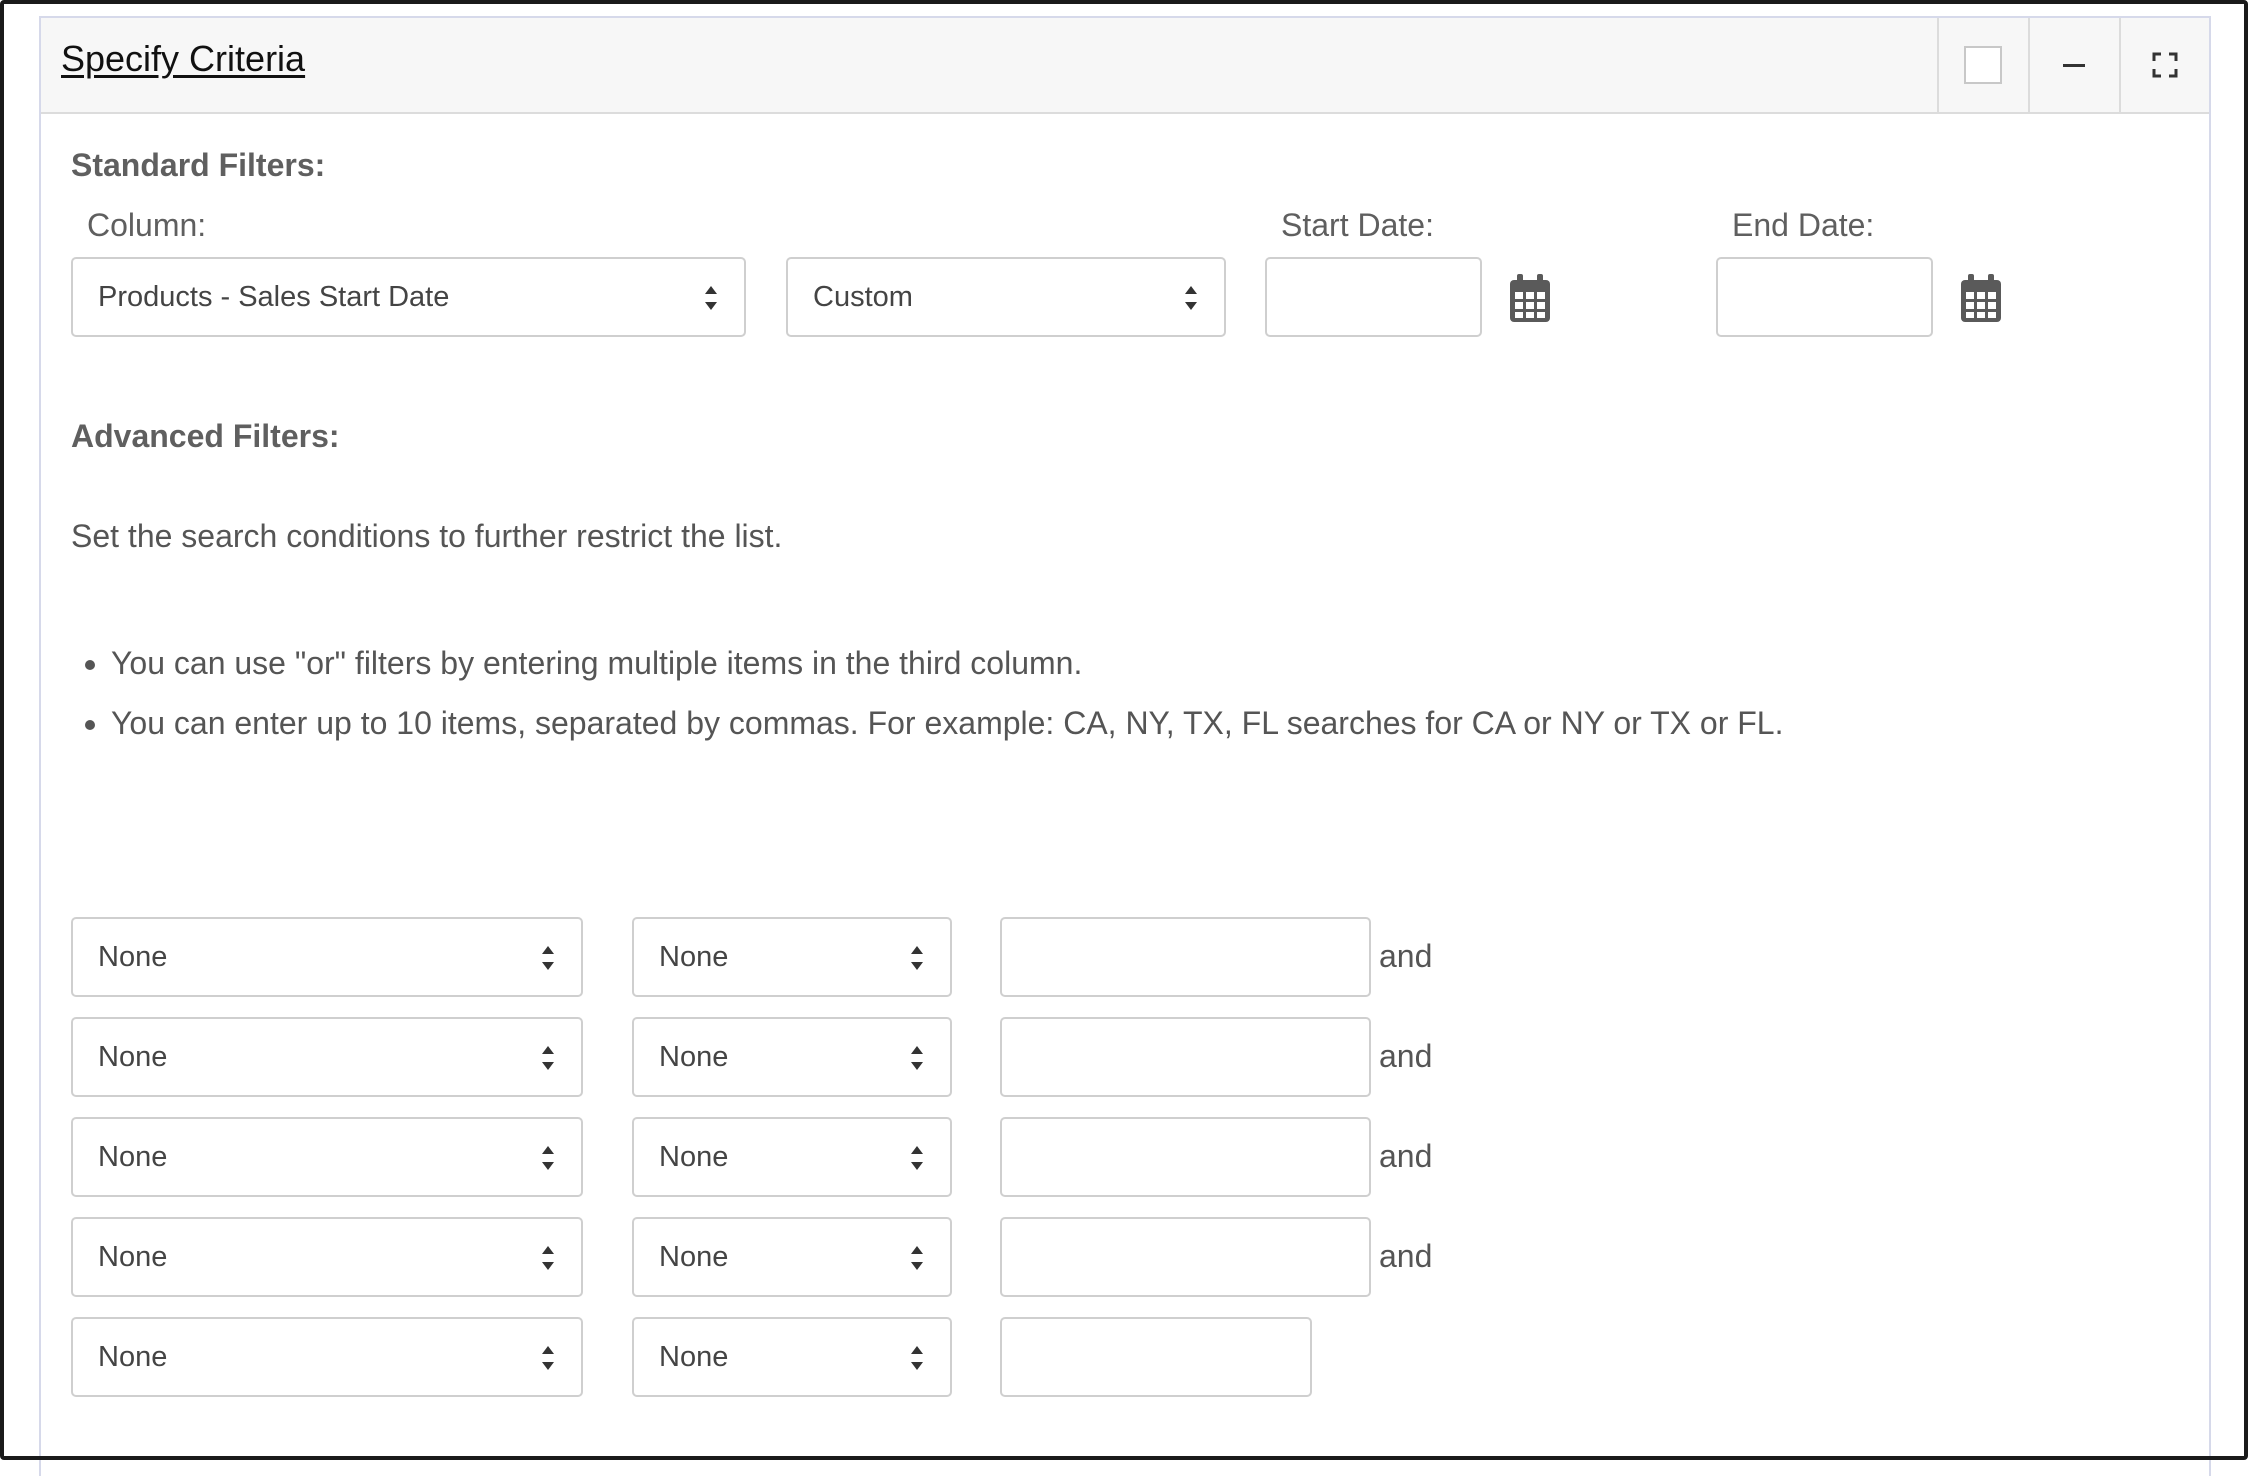 The width and height of the screenshot is (2248, 1476). I want to click on minimize-icon, so click(2074, 65).